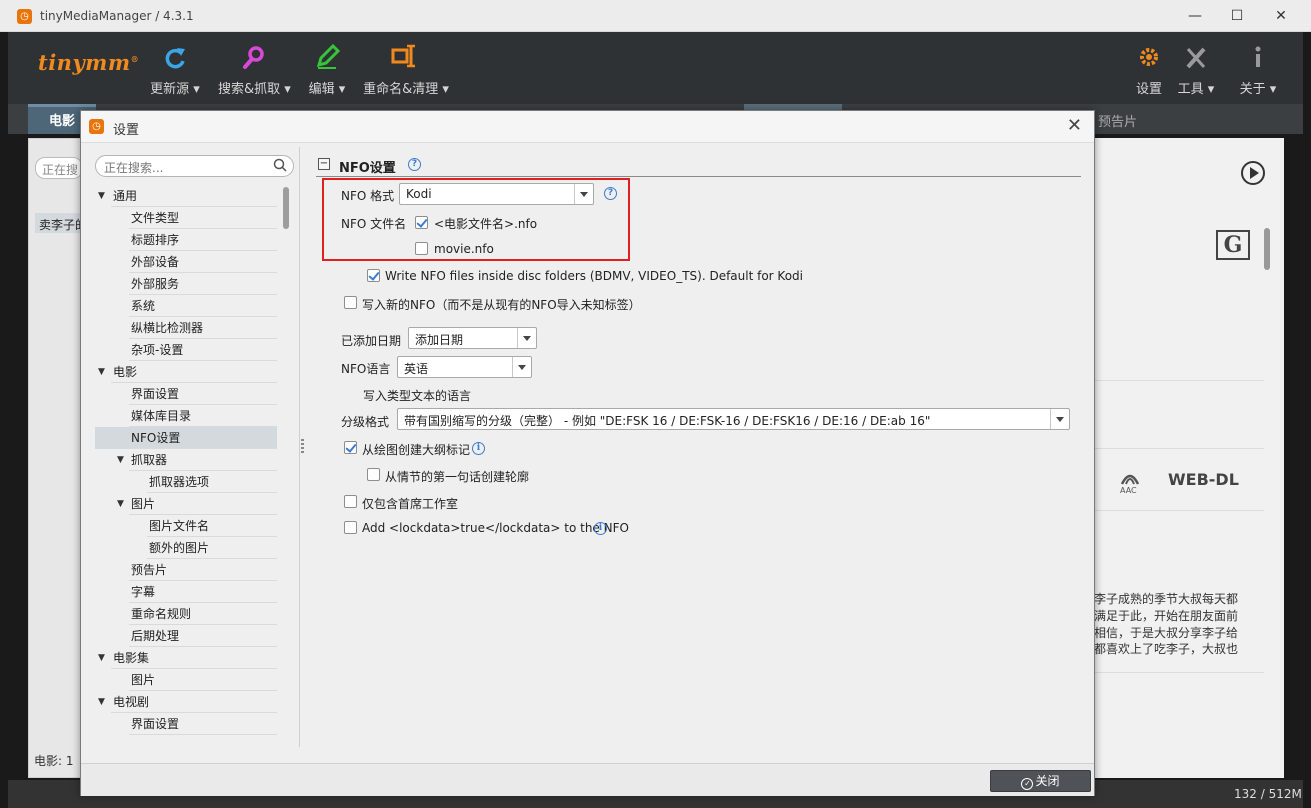 The width and height of the screenshot is (1311, 808). I want to click on search-scrape-button: 搜索&抓取 ▾, so click(254, 68).